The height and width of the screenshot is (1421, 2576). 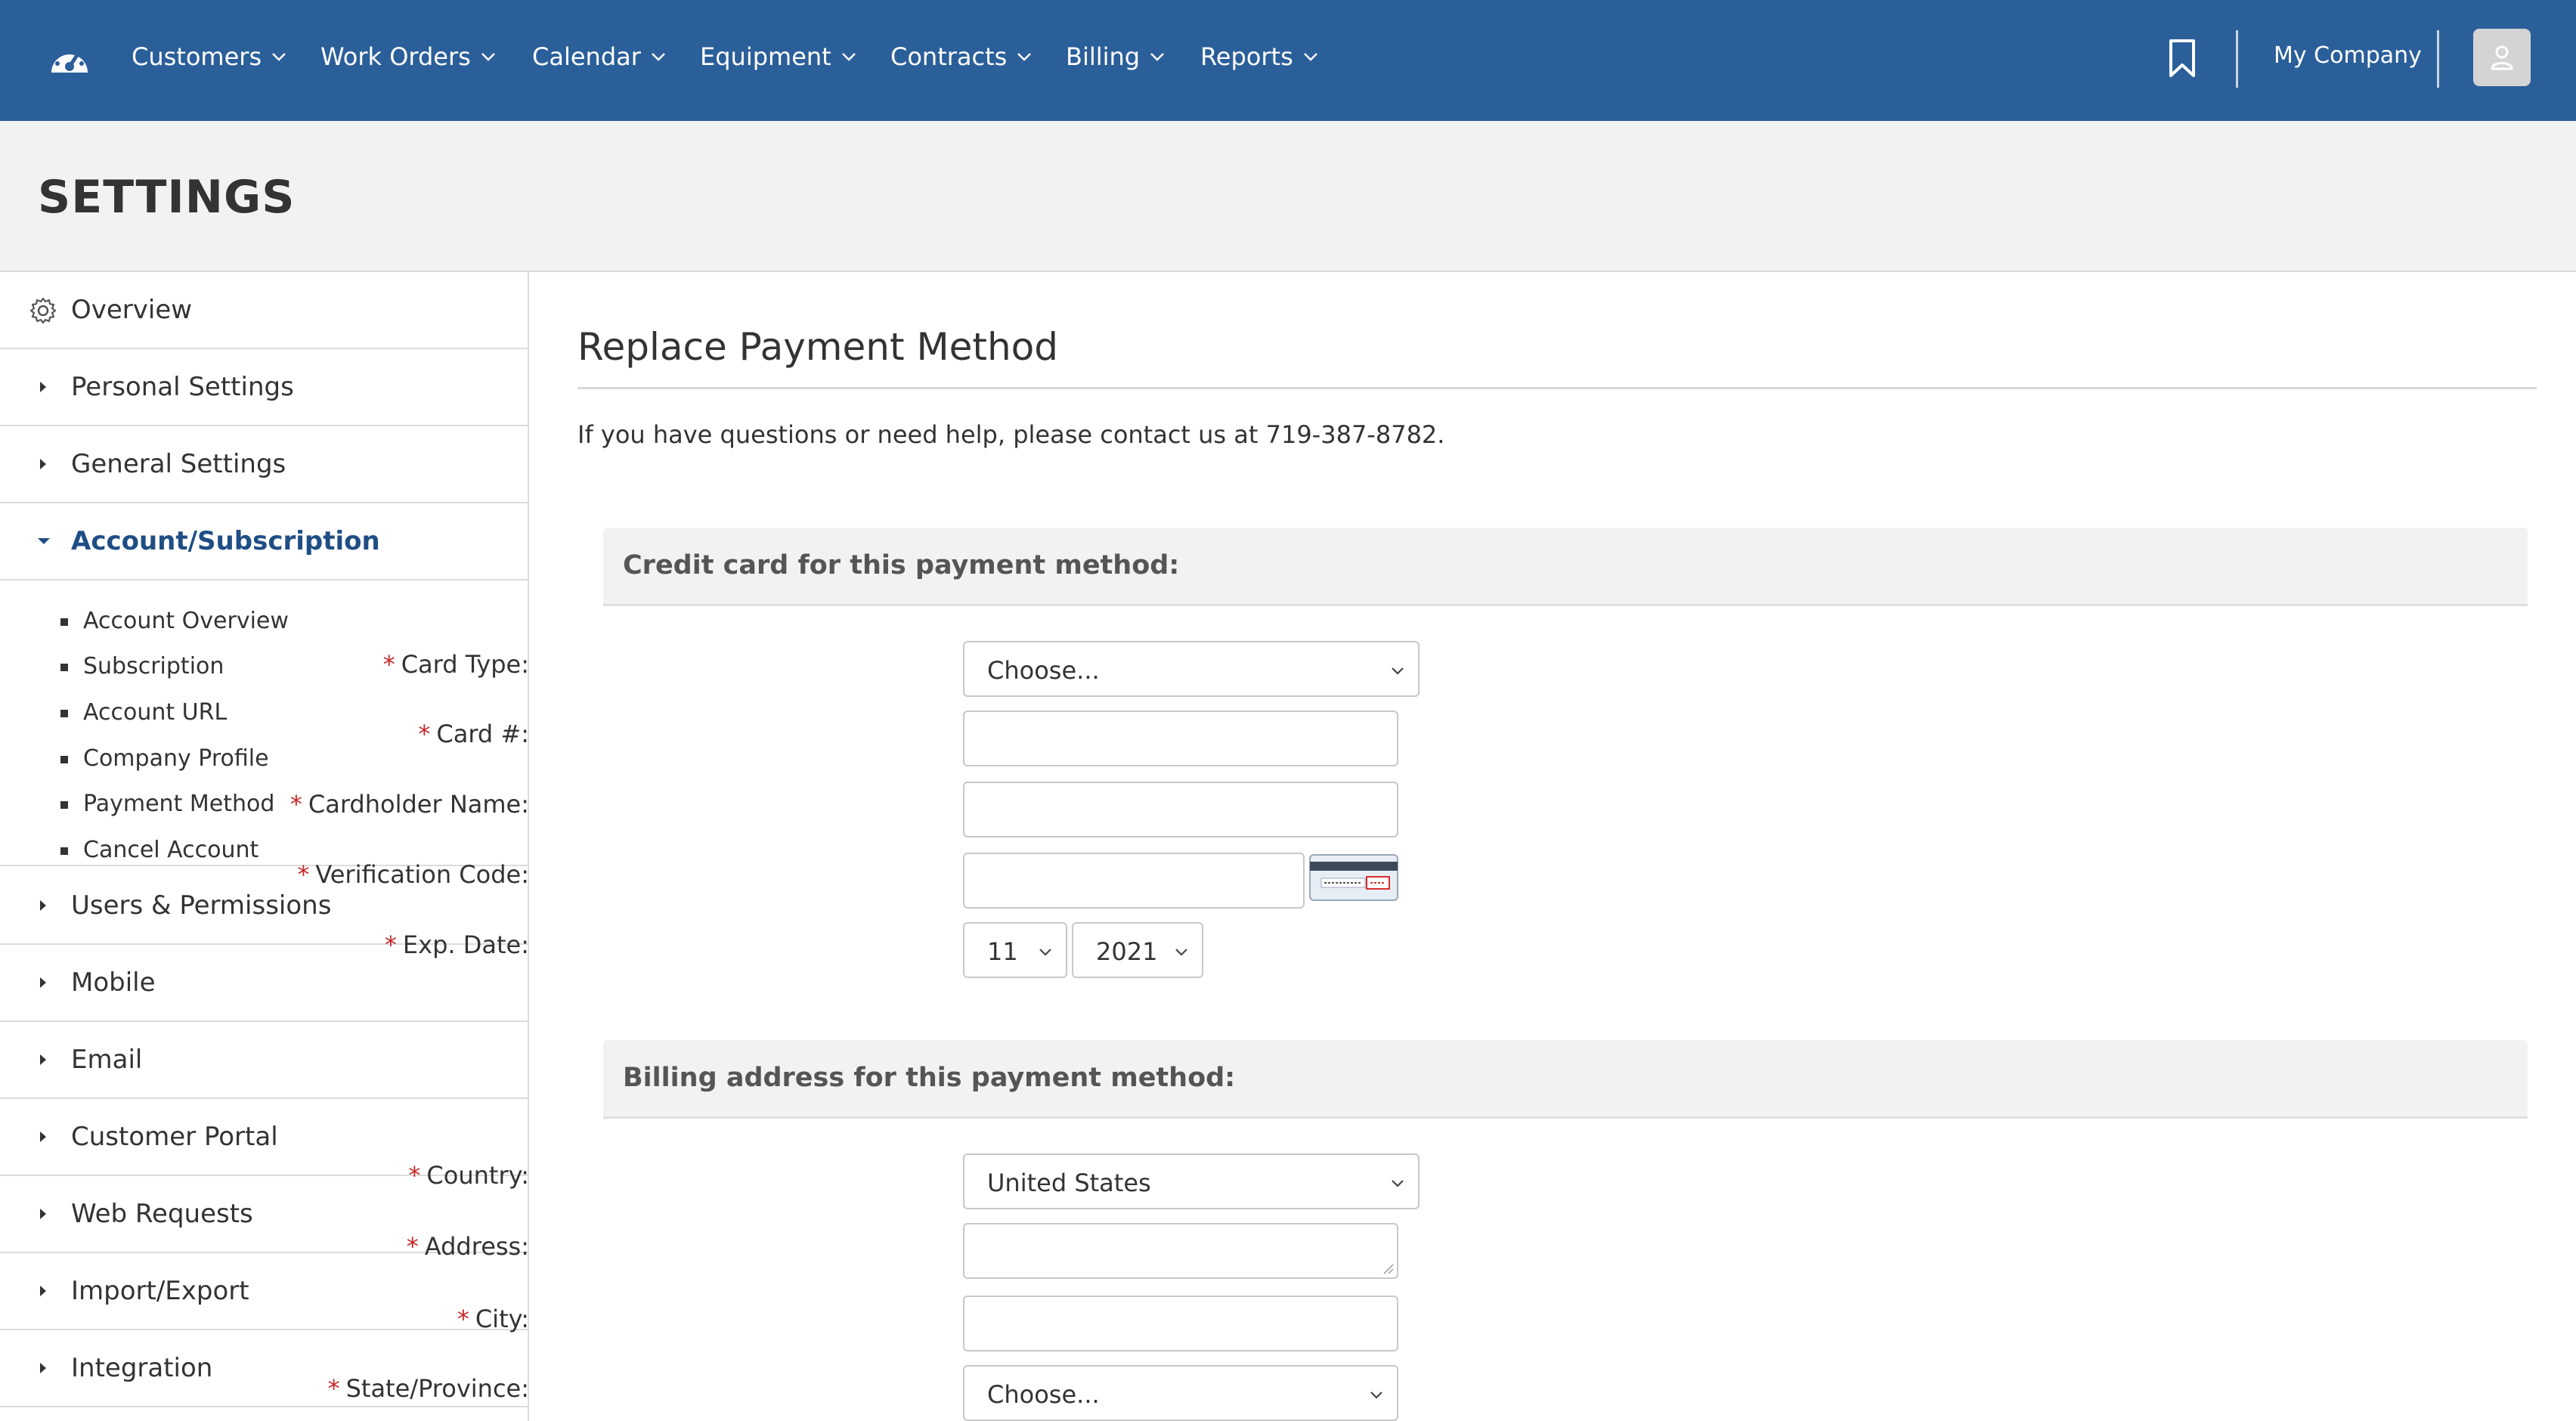 What do you see at coordinates (264, 310) in the screenshot?
I see `sidebar-item-overview: Overview` at bounding box center [264, 310].